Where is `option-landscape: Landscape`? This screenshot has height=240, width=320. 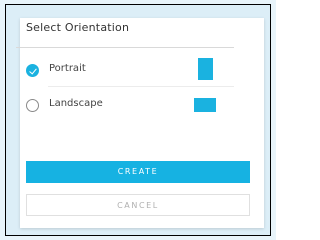 option-landscape: Landscape is located at coordinates (125, 107).